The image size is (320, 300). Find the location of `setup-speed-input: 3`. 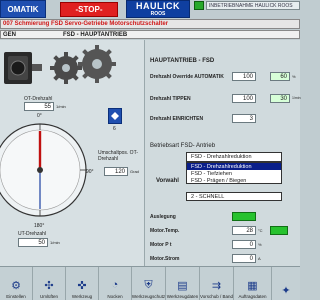

setup-speed-input: 3 is located at coordinates (244, 118).